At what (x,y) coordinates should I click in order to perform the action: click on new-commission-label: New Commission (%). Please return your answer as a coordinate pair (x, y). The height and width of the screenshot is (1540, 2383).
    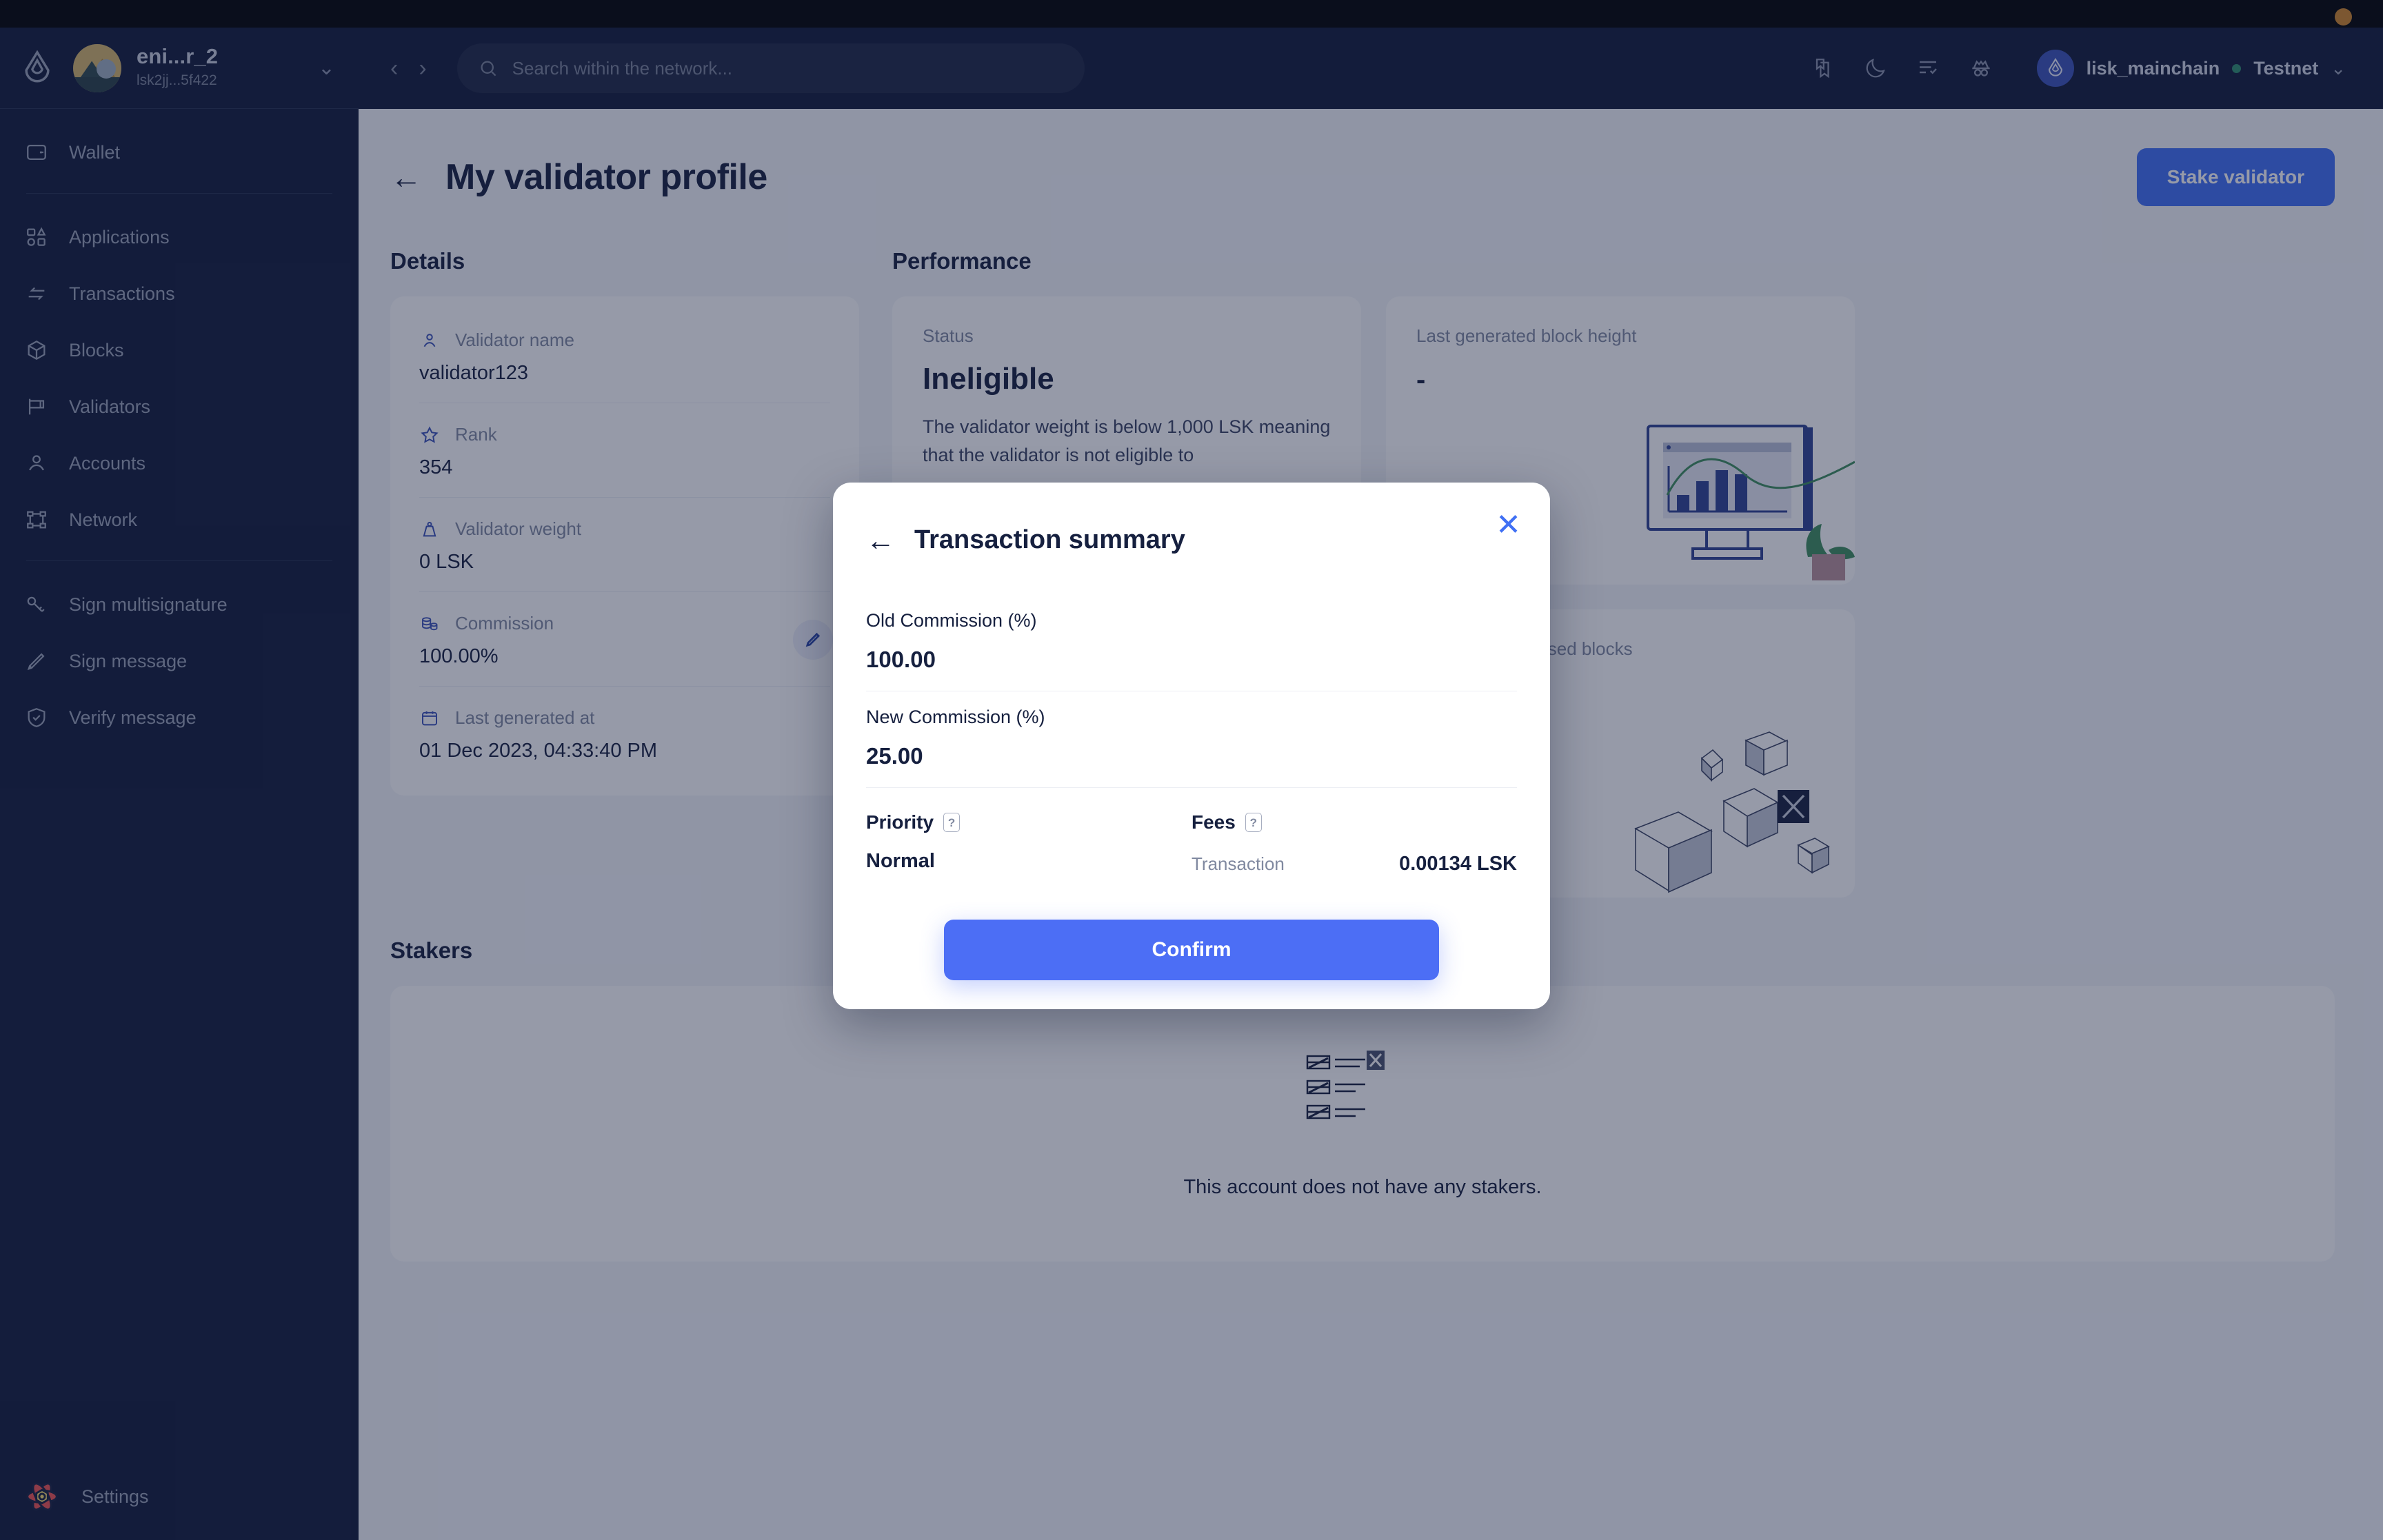
    Looking at the image, I should click on (955, 717).